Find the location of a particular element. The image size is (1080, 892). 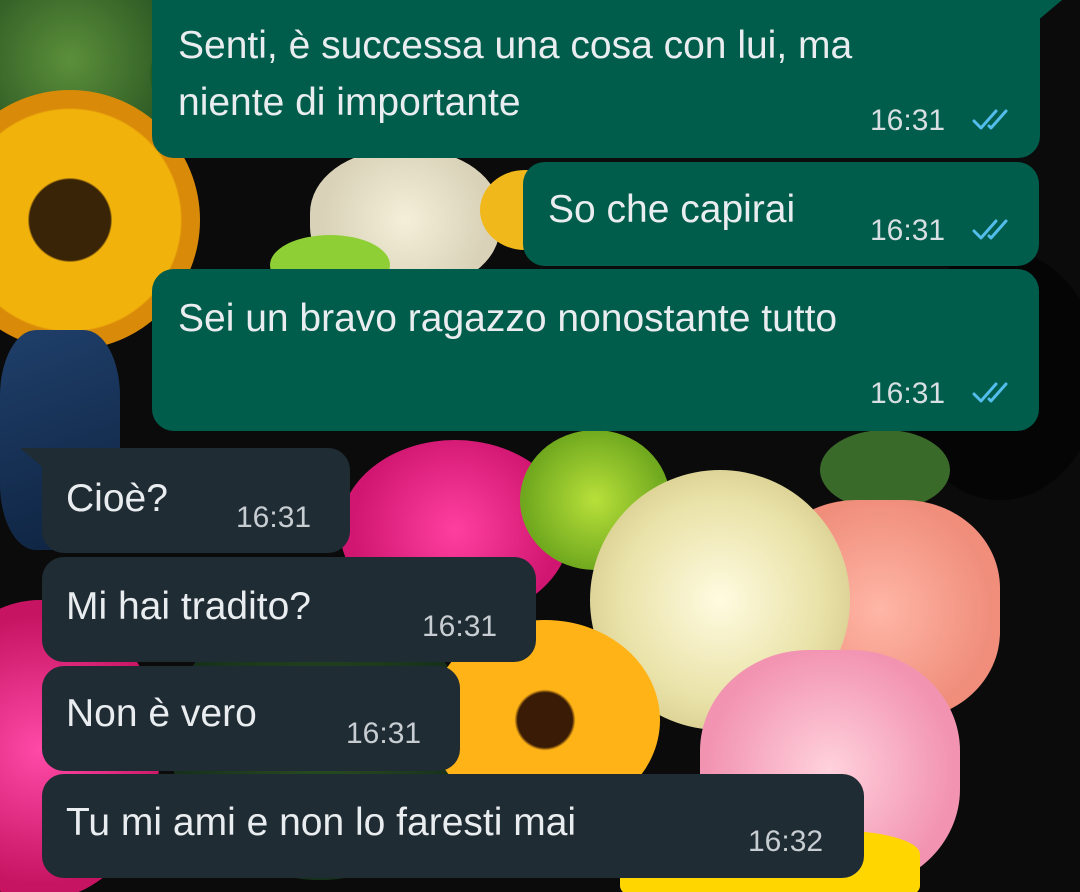

message-bubble-incoming: Tu mi ami e non lo faresti mai 16:32 is located at coordinates (453, 826).